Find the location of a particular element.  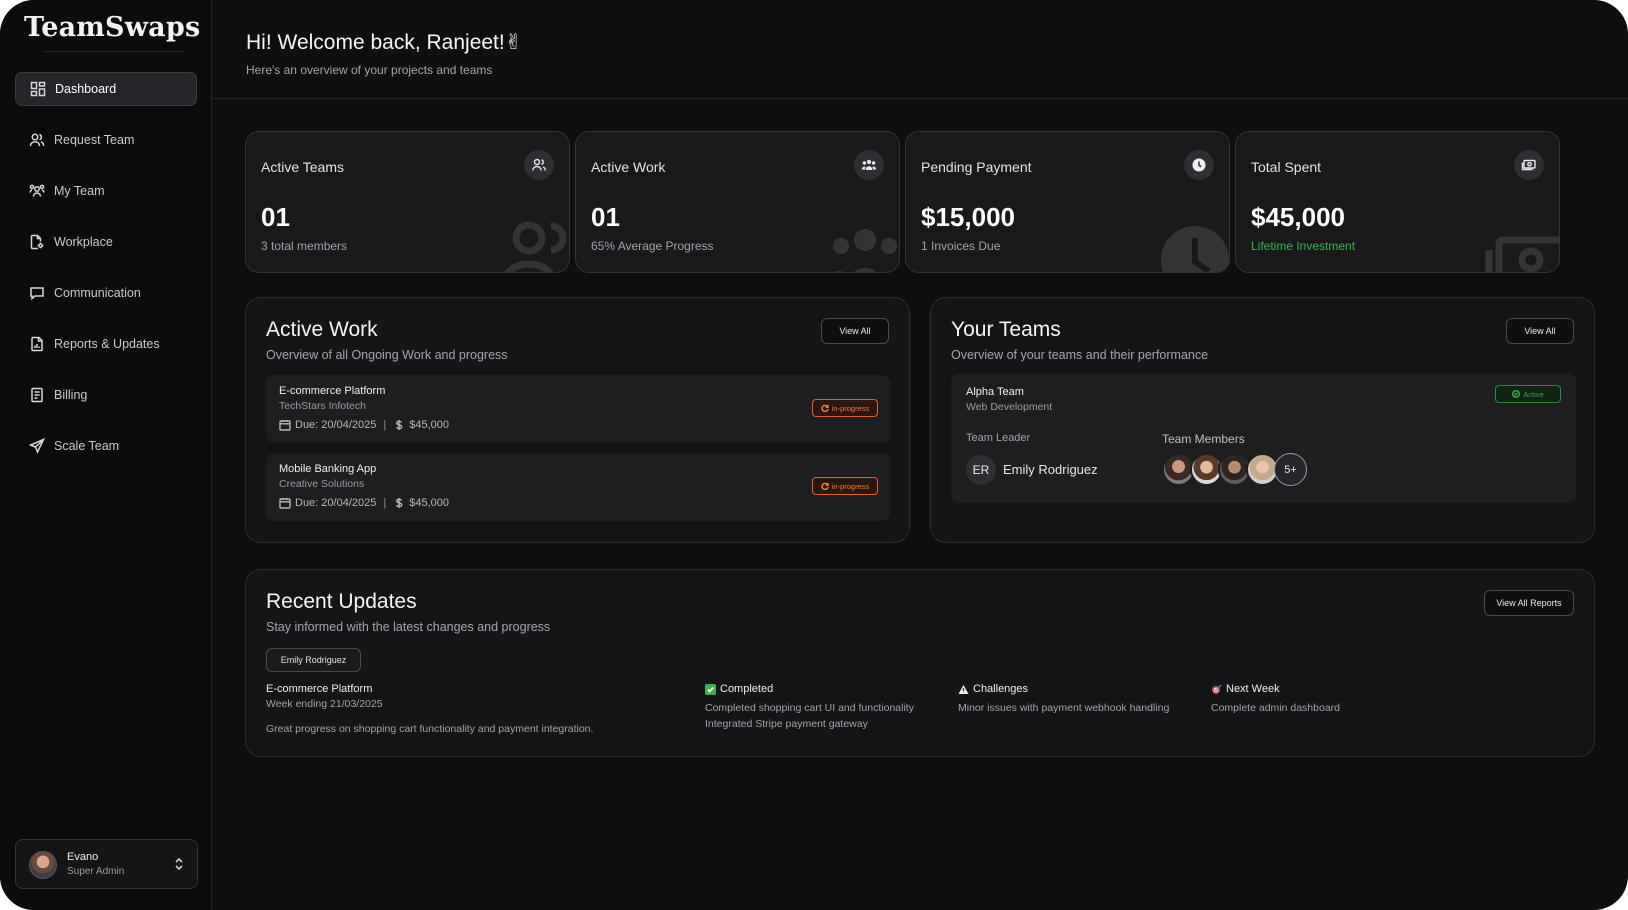

challenges-title: Challenges is located at coordinates (1001, 689).